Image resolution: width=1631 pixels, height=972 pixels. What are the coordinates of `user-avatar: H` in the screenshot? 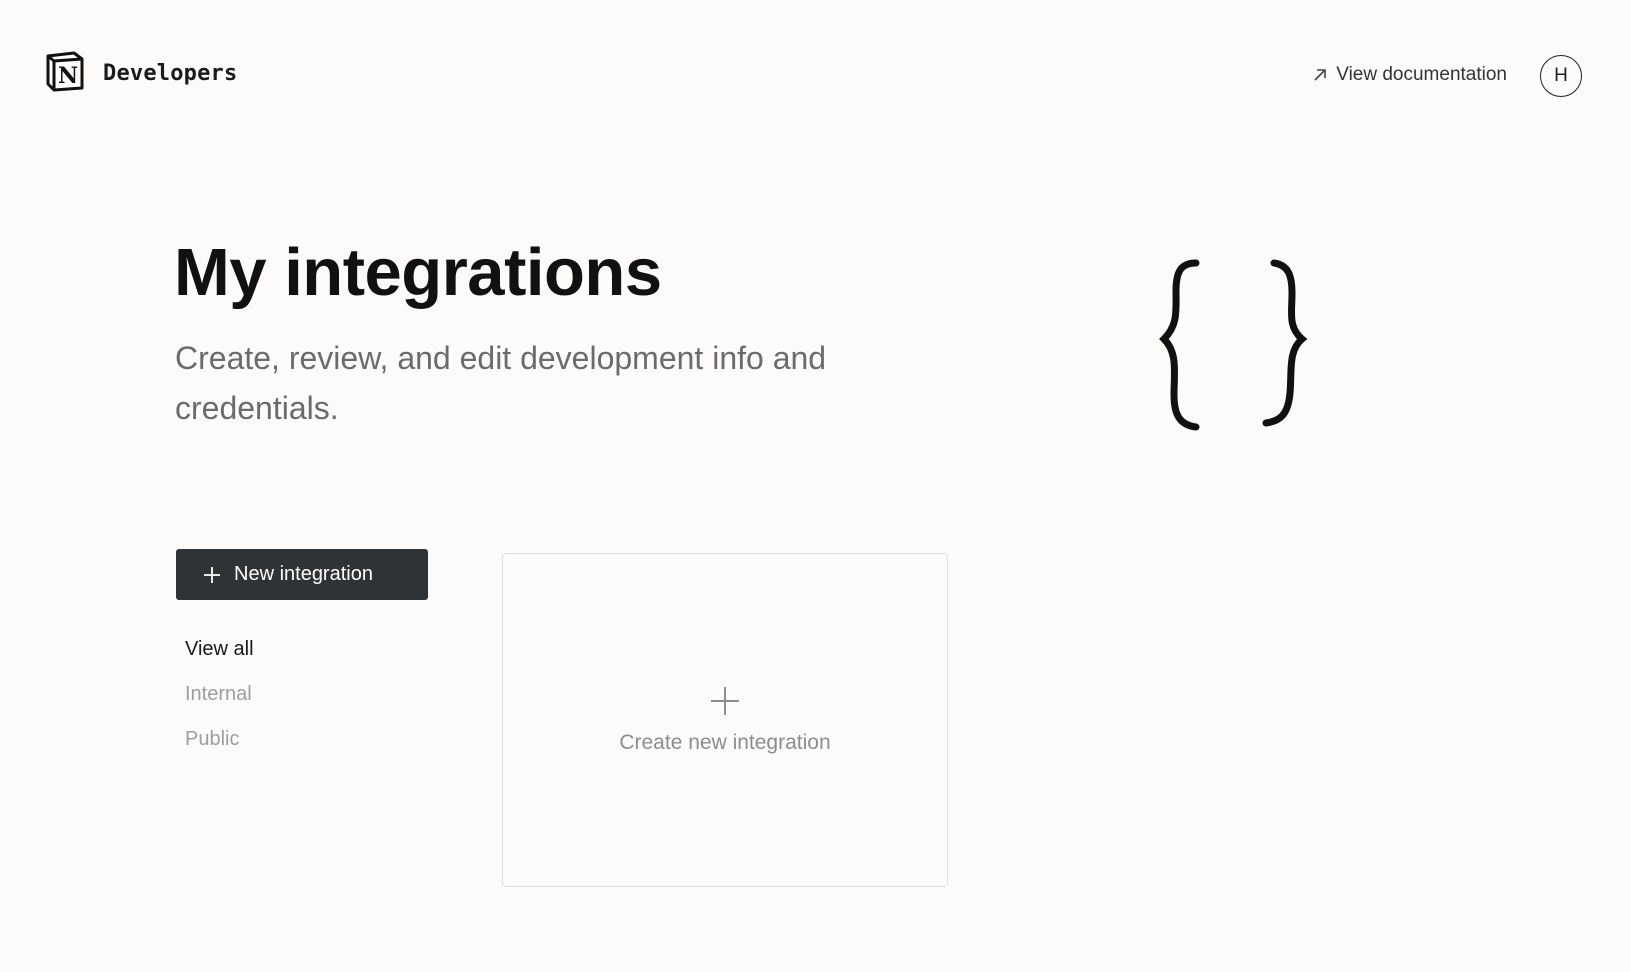 It's located at (1561, 76).